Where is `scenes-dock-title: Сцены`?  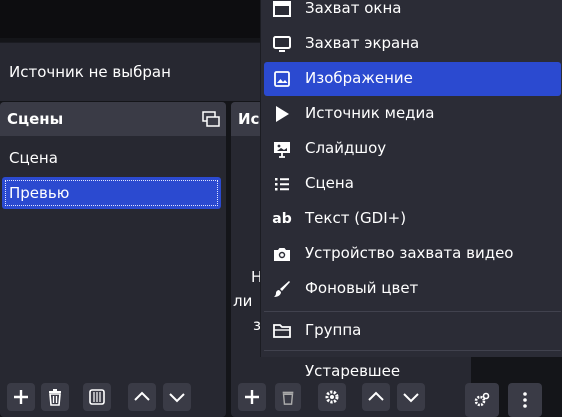 scenes-dock-title: Сцены is located at coordinates (35, 119).